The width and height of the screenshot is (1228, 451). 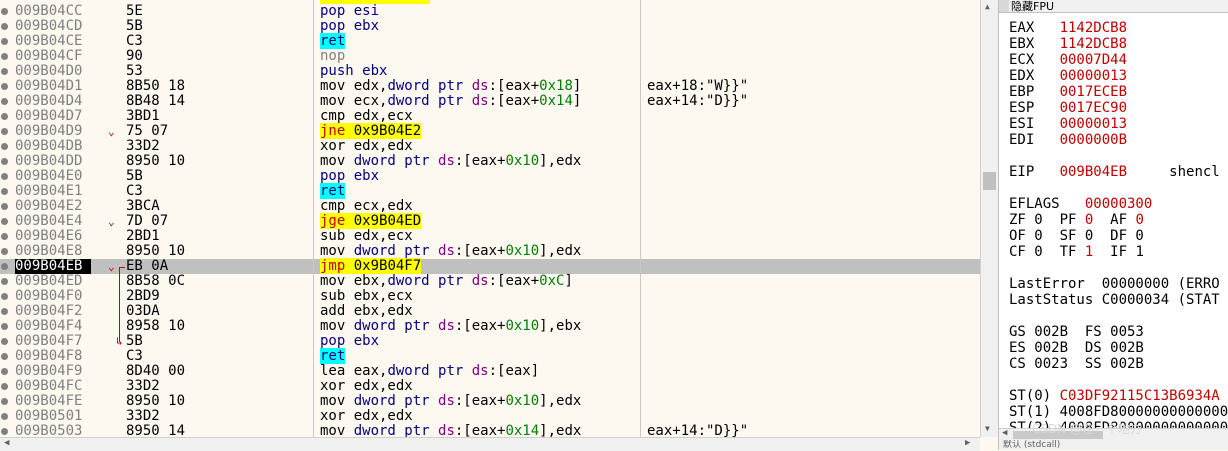 What do you see at coordinates (53, 341) in the screenshot?
I see `instruction-address: 009B04F7` at bounding box center [53, 341].